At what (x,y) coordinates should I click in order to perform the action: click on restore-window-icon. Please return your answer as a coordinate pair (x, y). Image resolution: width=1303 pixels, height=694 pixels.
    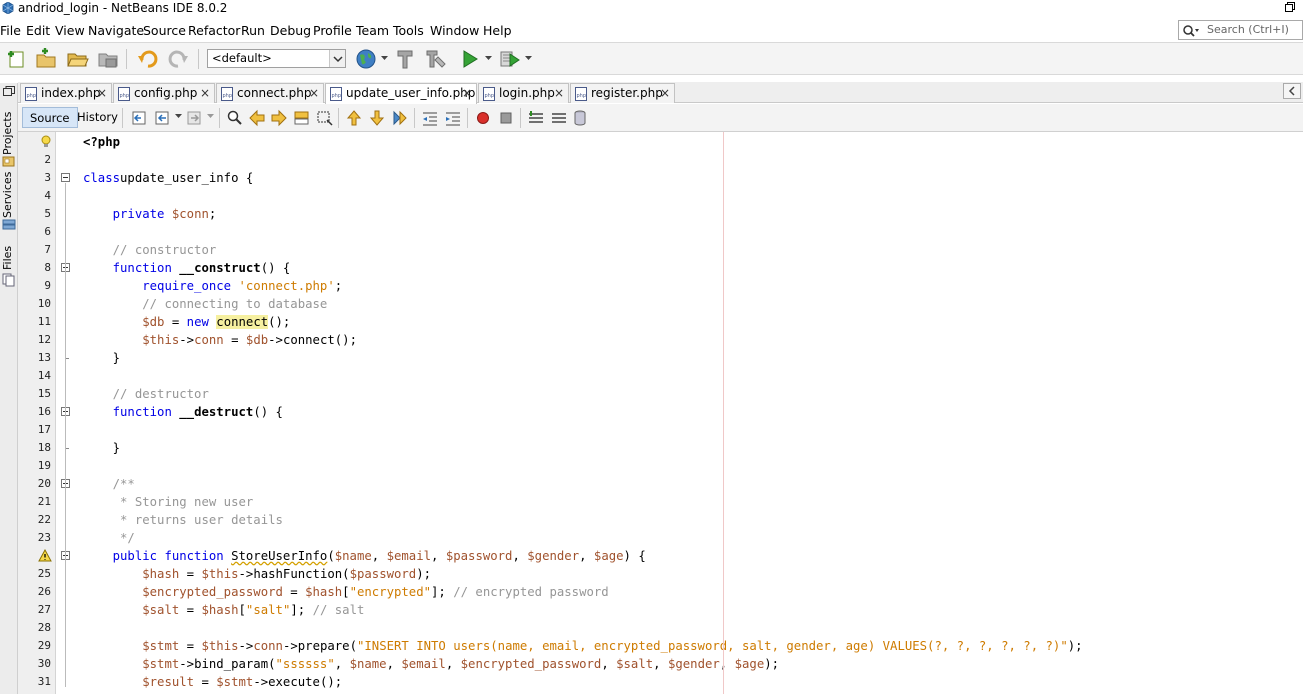
    Looking at the image, I should click on (1290, 7).